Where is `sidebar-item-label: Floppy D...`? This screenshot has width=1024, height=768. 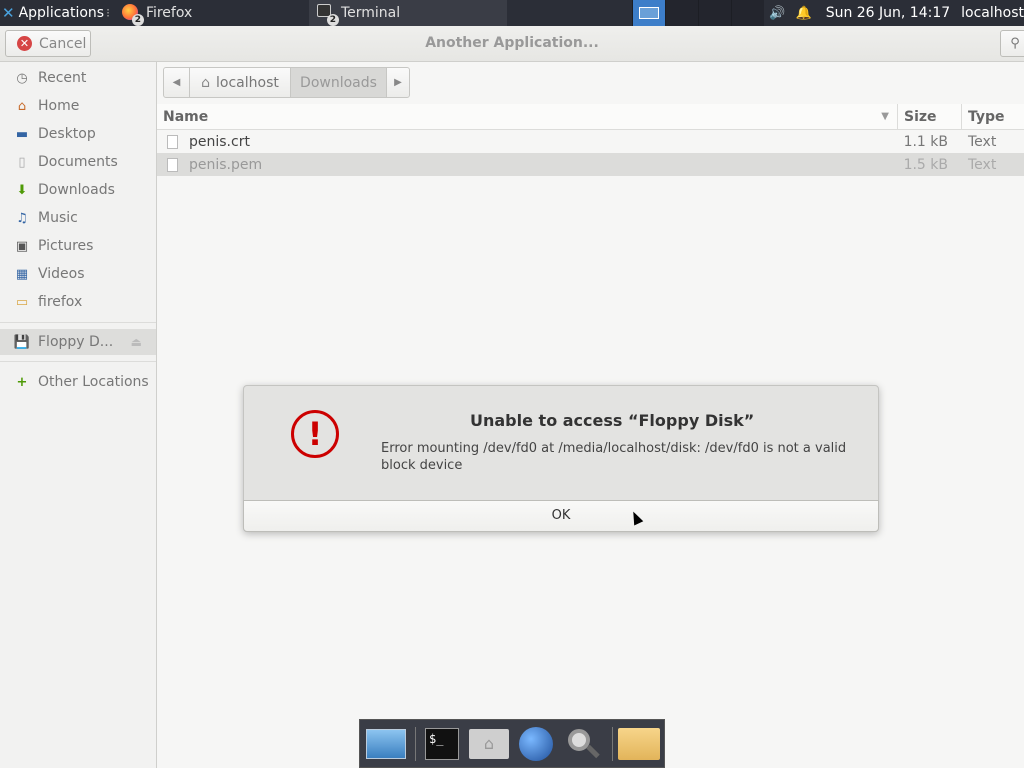
sidebar-item-label: Floppy D... is located at coordinates (76, 342).